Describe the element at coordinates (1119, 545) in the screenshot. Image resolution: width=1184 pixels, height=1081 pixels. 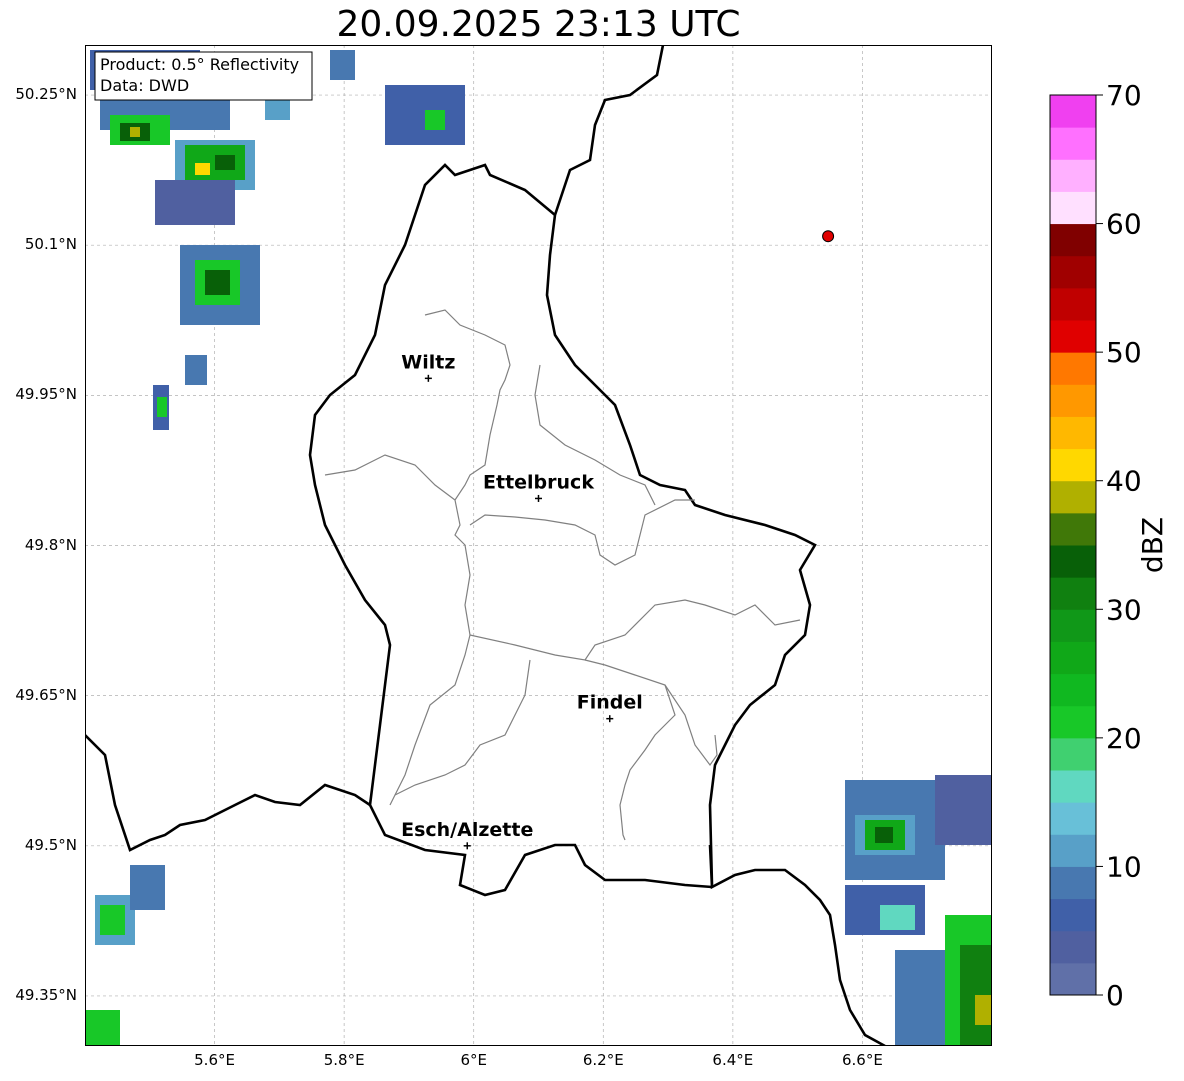
I see `colorbar-ticks: 0 10 20 30 40 50 60 70` at that location.